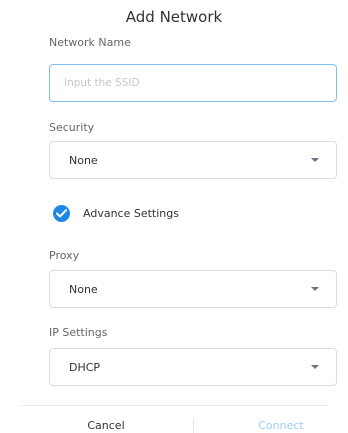  What do you see at coordinates (174, 17) in the screenshot?
I see `dialog-title: Add Network` at bounding box center [174, 17].